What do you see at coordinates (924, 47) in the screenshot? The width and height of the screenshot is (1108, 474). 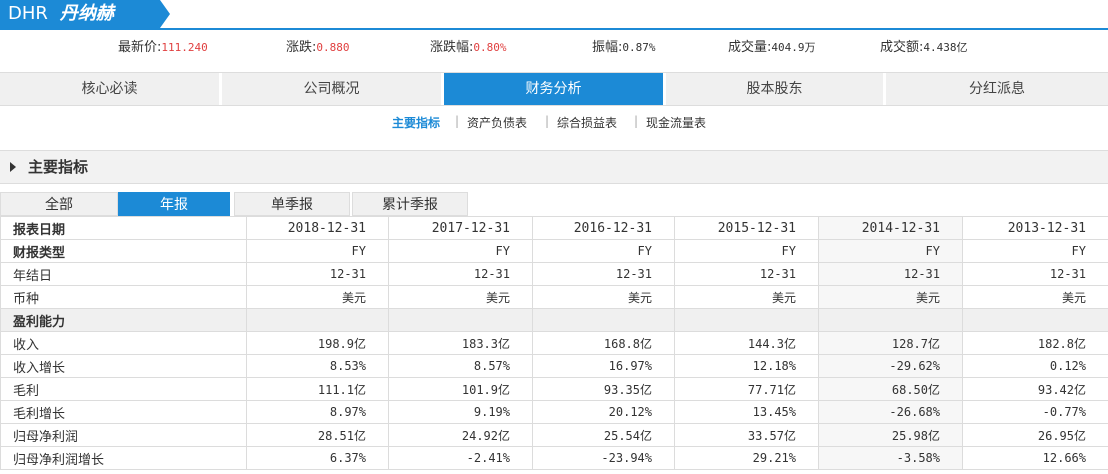 I see `turnover: 成交额:4.438亿` at bounding box center [924, 47].